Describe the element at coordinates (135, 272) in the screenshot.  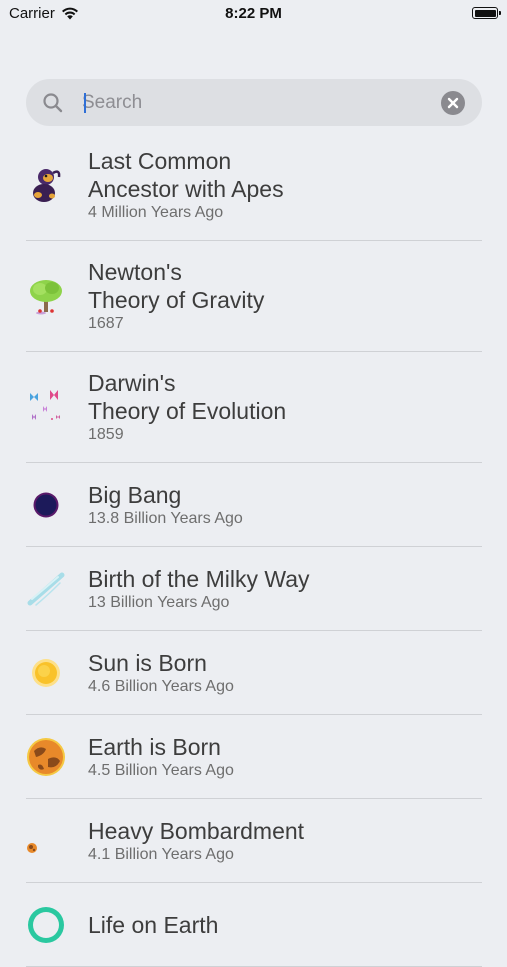
I see `event-title-line: Newton's` at that location.